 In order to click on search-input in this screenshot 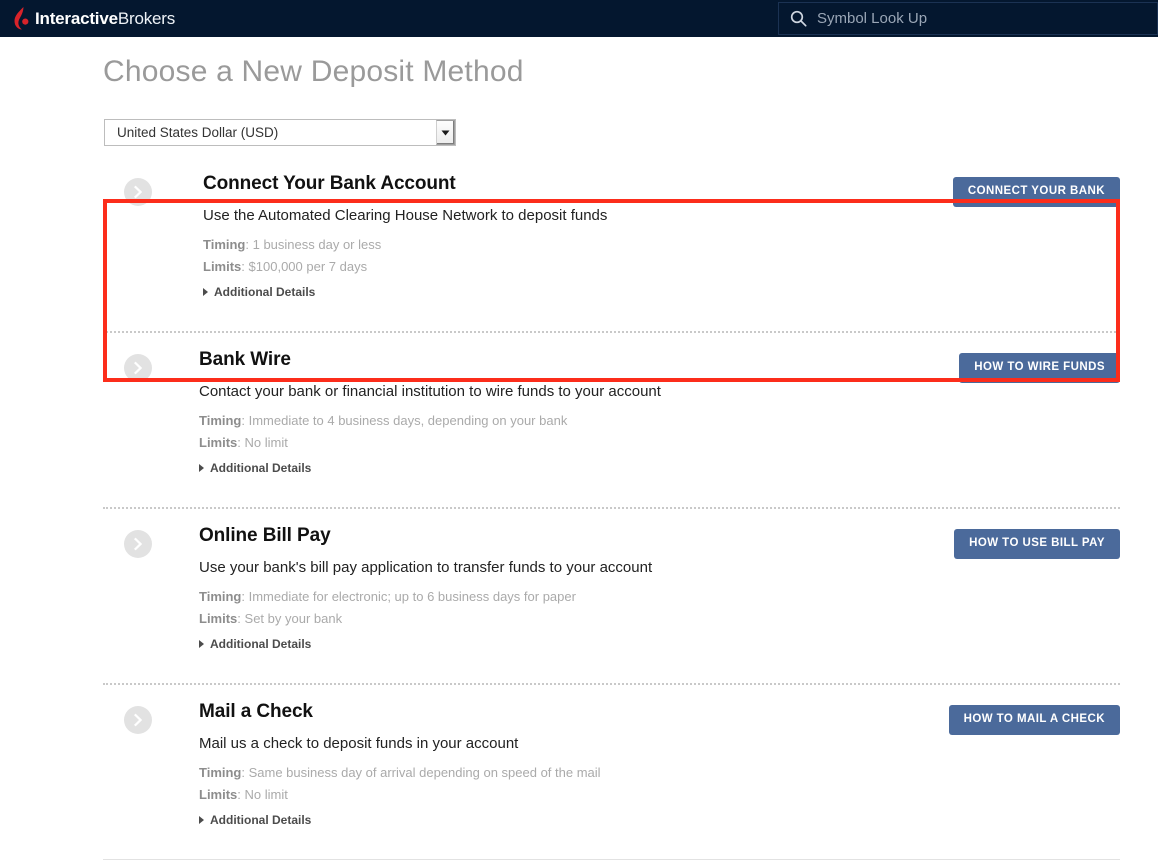, I will do `click(987, 18)`.